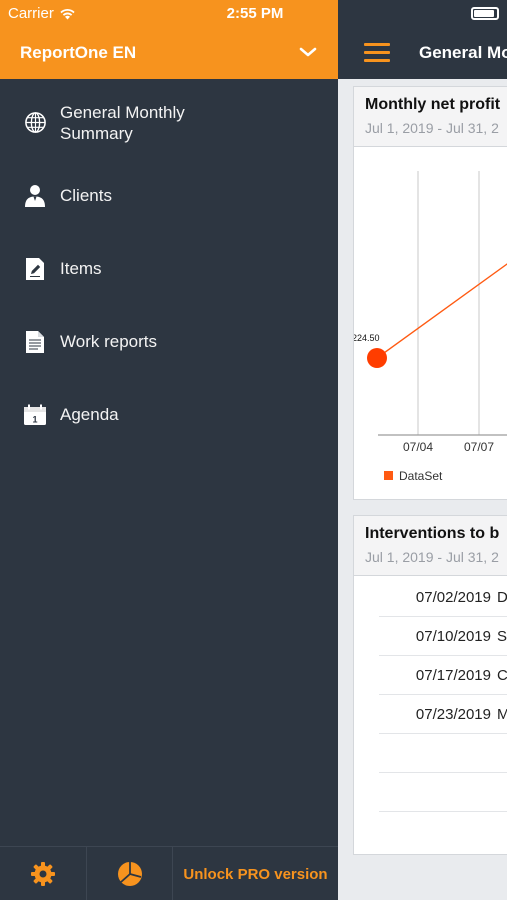 This screenshot has height=900, width=507. What do you see at coordinates (96, 133) in the screenshot?
I see `menu-item-label-line2: Summary` at bounding box center [96, 133].